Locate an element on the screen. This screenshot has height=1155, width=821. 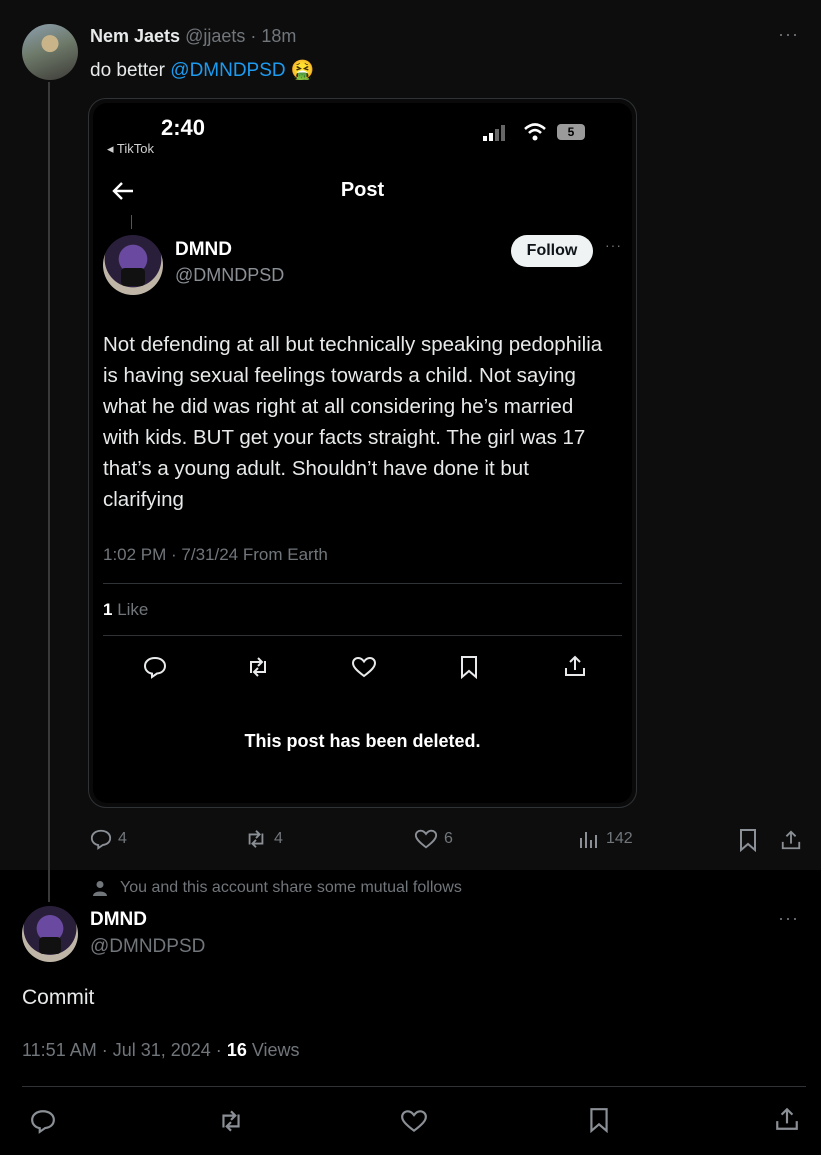
mention-link: @DMNDPSD is located at coordinates (227, 70).